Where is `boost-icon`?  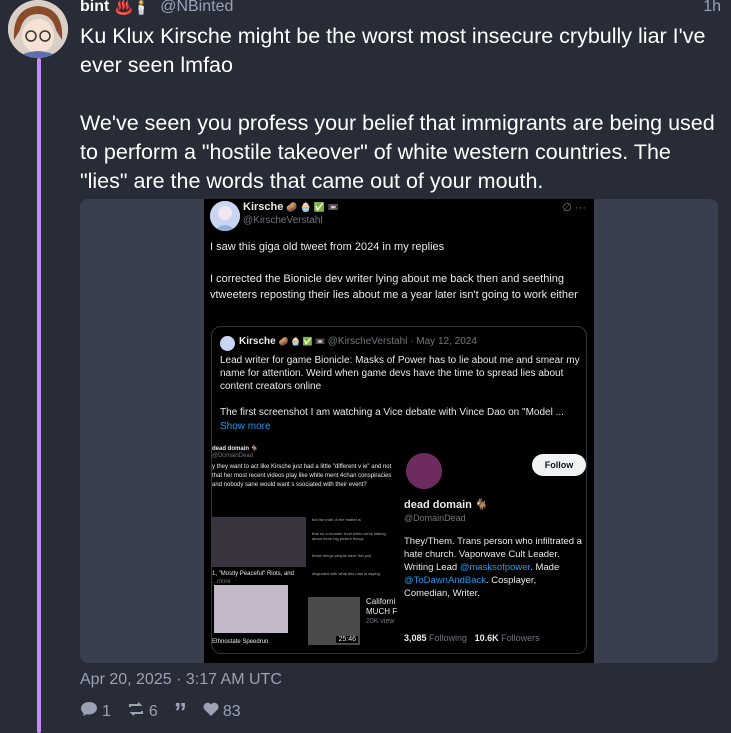 boost-icon is located at coordinates (136, 711).